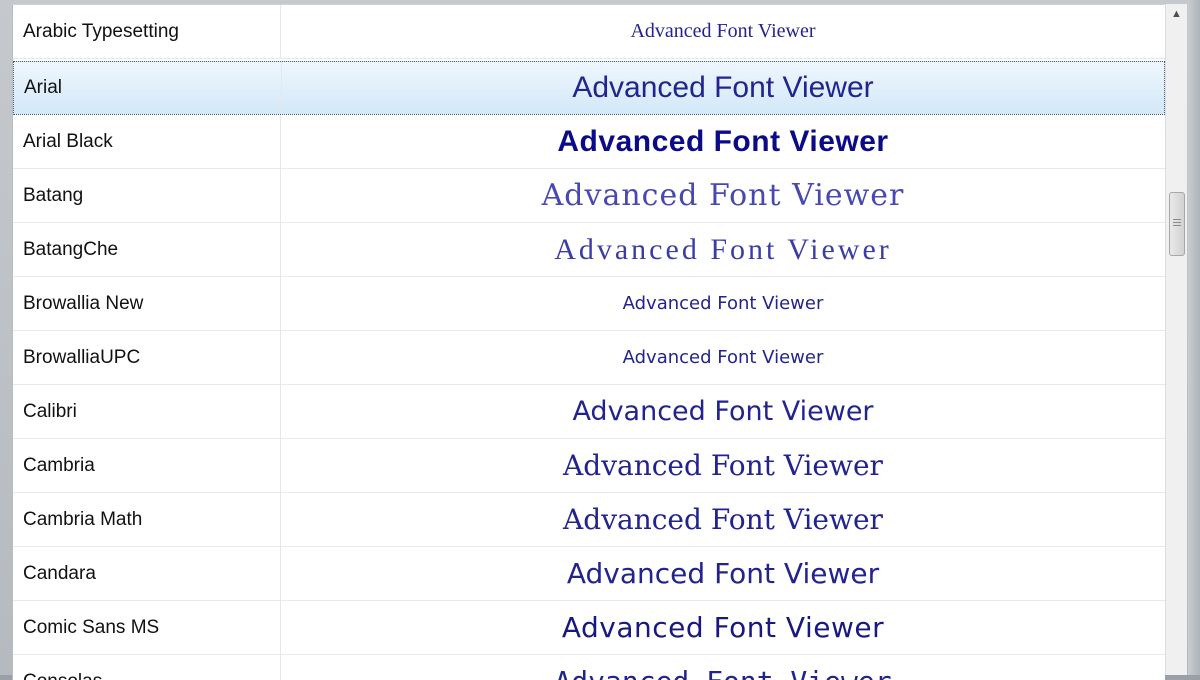  Describe the element at coordinates (589, 304) in the screenshot. I see `font-row: Browallia New Advanced Font Viewer` at that location.